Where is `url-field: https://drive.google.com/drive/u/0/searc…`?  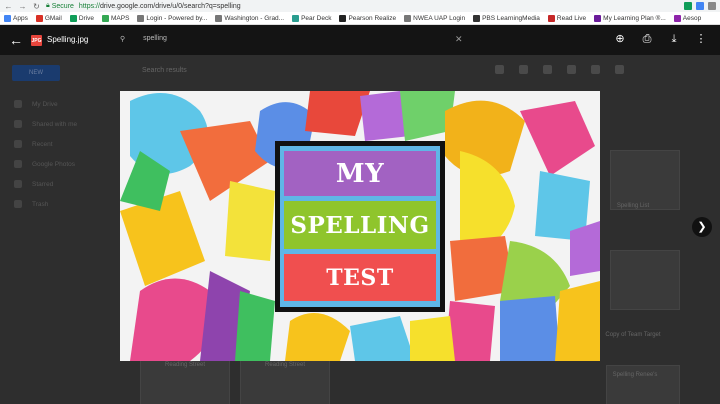 url-field: https://drive.google.com/drive/u/0/searc… is located at coordinates (160, 6).